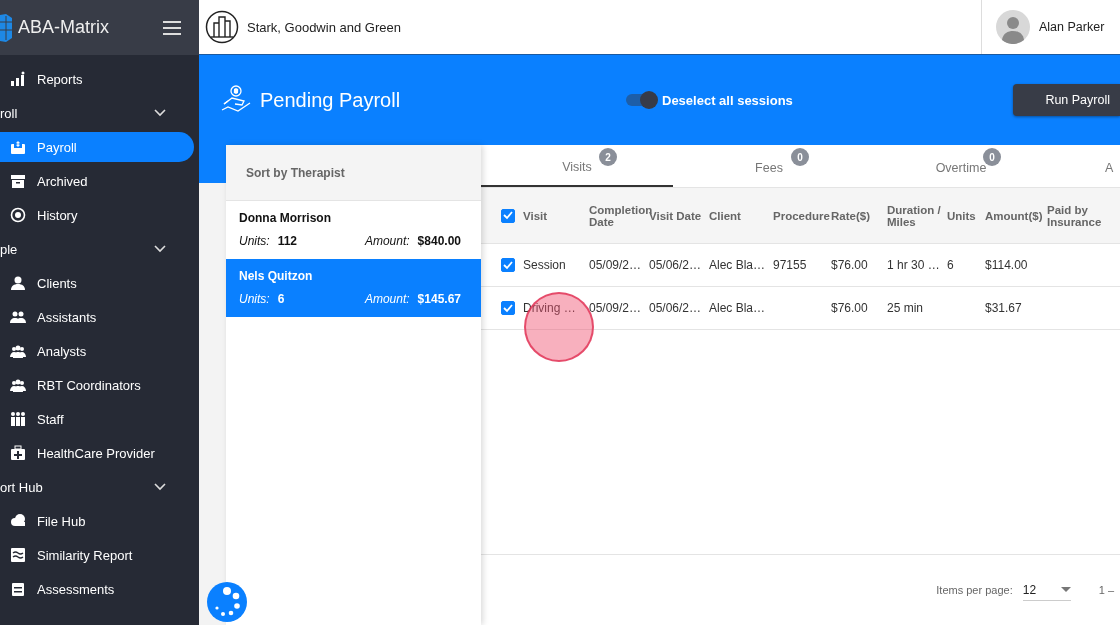  What do you see at coordinates (276, 276) in the screenshot?
I see `therapist-name: Nels Quitzon` at bounding box center [276, 276].